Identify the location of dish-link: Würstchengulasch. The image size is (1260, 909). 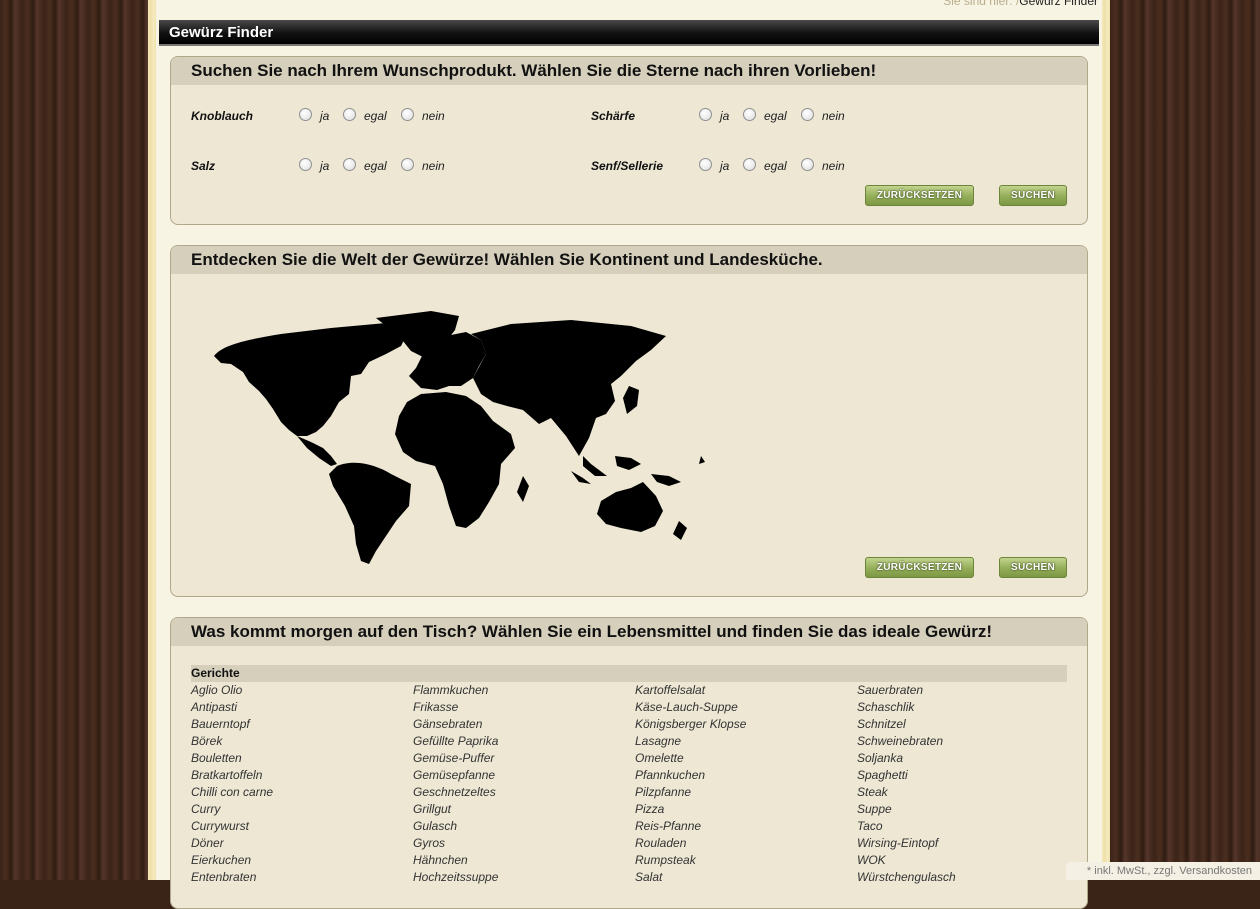
(968, 877).